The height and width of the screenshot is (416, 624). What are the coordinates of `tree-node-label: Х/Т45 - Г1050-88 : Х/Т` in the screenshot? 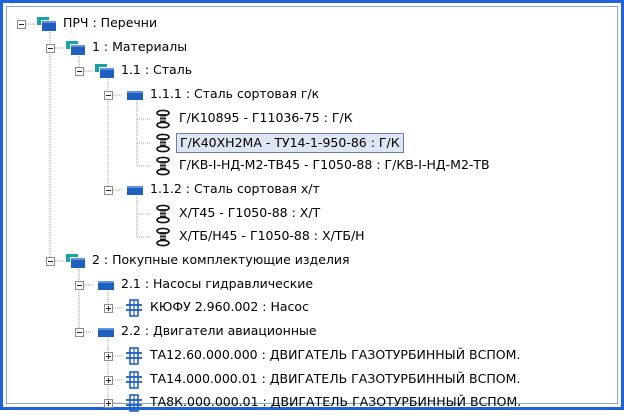 It's located at (249, 213).